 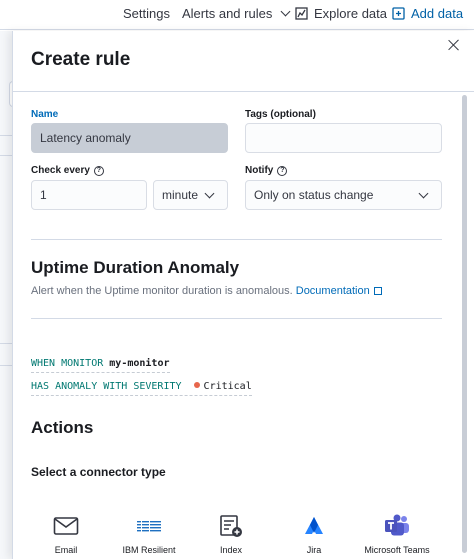 I want to click on check-every-unit-select: minute, so click(x=190, y=195).